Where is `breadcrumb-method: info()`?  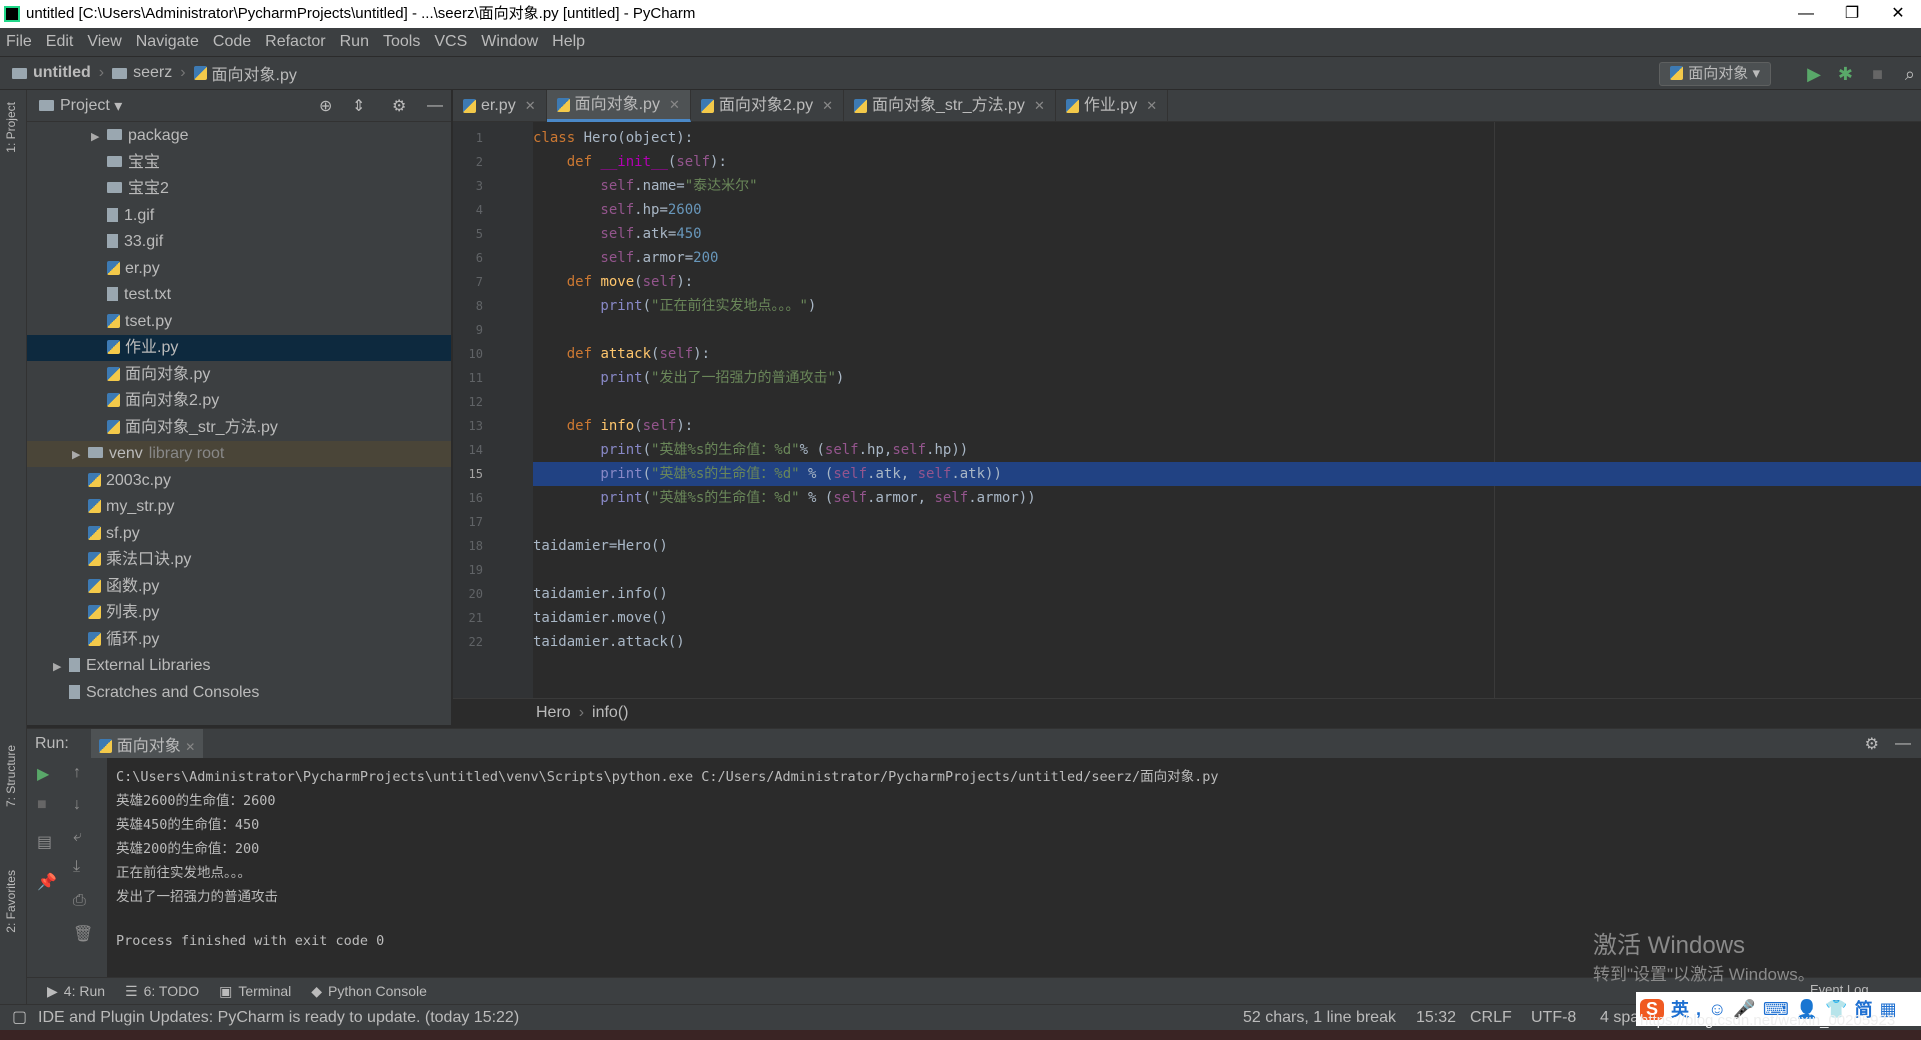
breadcrumb-method: info() is located at coordinates (610, 712).